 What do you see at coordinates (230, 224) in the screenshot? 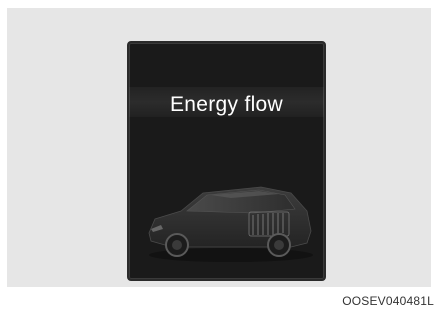
I see `car-icon` at bounding box center [230, 224].